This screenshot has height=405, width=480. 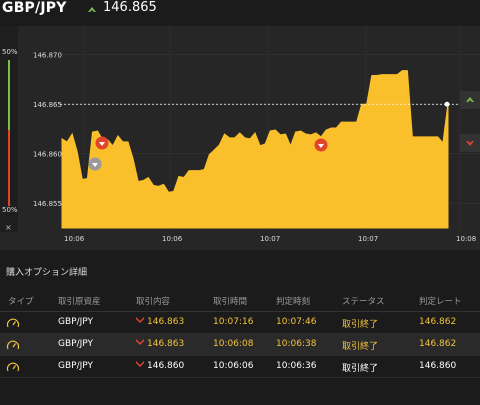 What do you see at coordinates (47, 273) in the screenshot?
I see `purchase-details-title: 購入オプション詳細` at bounding box center [47, 273].